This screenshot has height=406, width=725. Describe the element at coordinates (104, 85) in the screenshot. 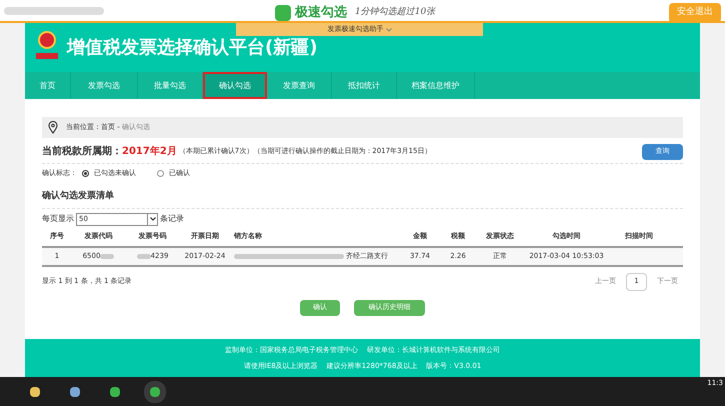

I see `nav-tab: 发票勾选` at that location.